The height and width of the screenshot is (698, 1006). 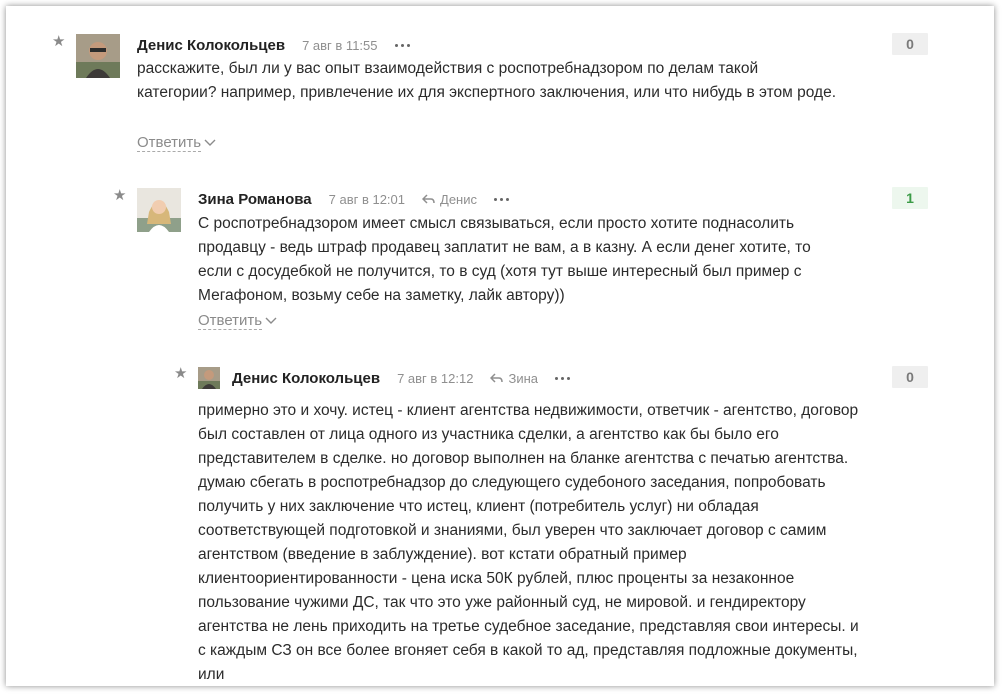 I want to click on comment-header: Денис Колокольцев 7 авг в 12:12 Зина, so click(x=401, y=378).